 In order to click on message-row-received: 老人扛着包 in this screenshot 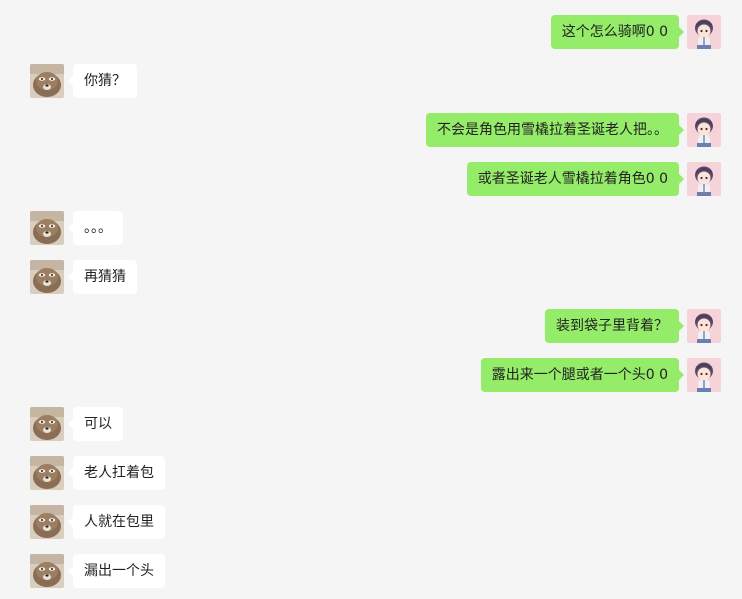, I will do `click(371, 473)`.